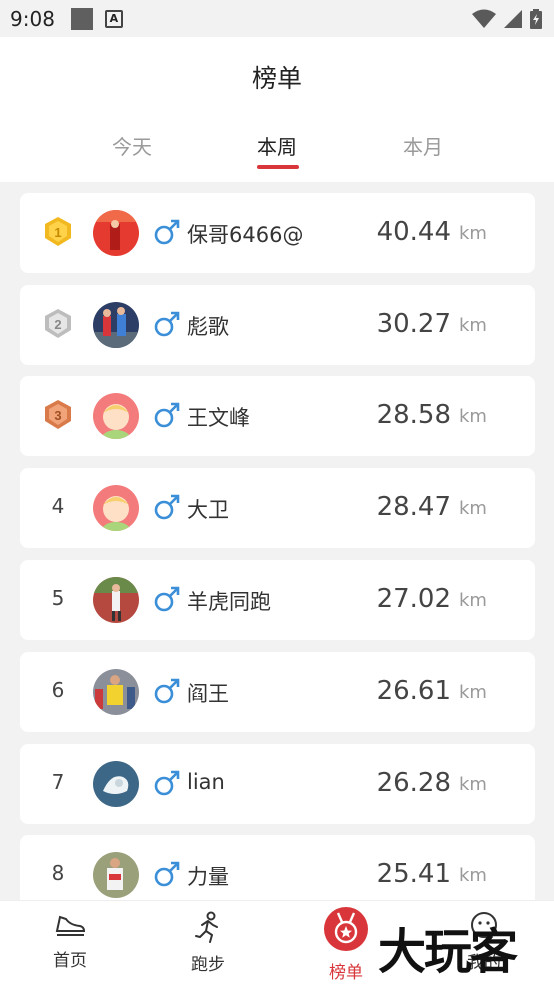  What do you see at coordinates (245, 235) in the screenshot?
I see `runner-name: 保哥6466@` at bounding box center [245, 235].